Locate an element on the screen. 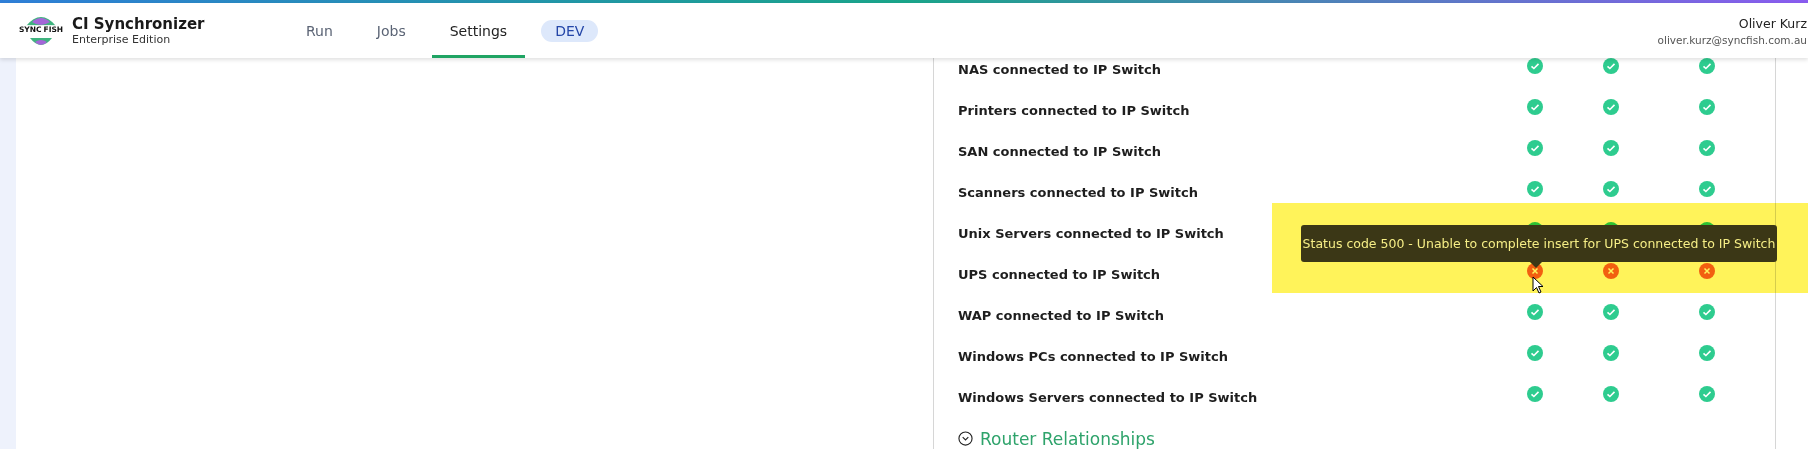 This screenshot has width=1808, height=449. relationship-label: Windows Servers connected to IP Switch is located at coordinates (1108, 397).